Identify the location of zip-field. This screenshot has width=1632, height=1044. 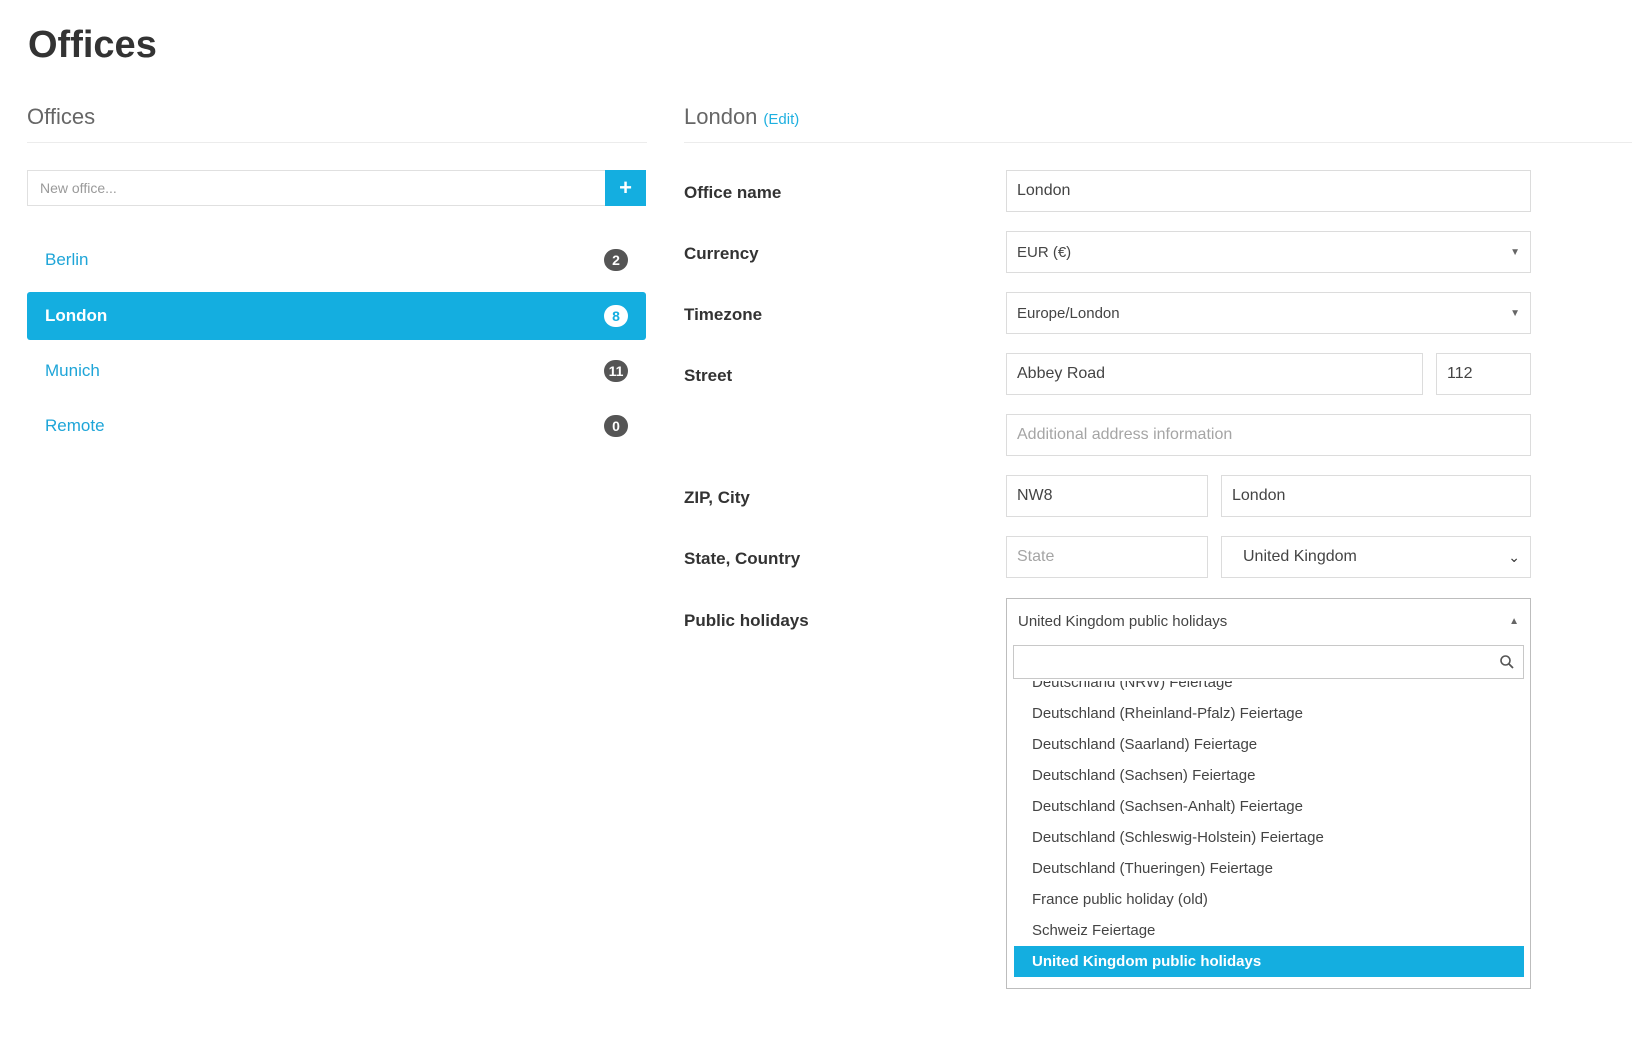
(1107, 496).